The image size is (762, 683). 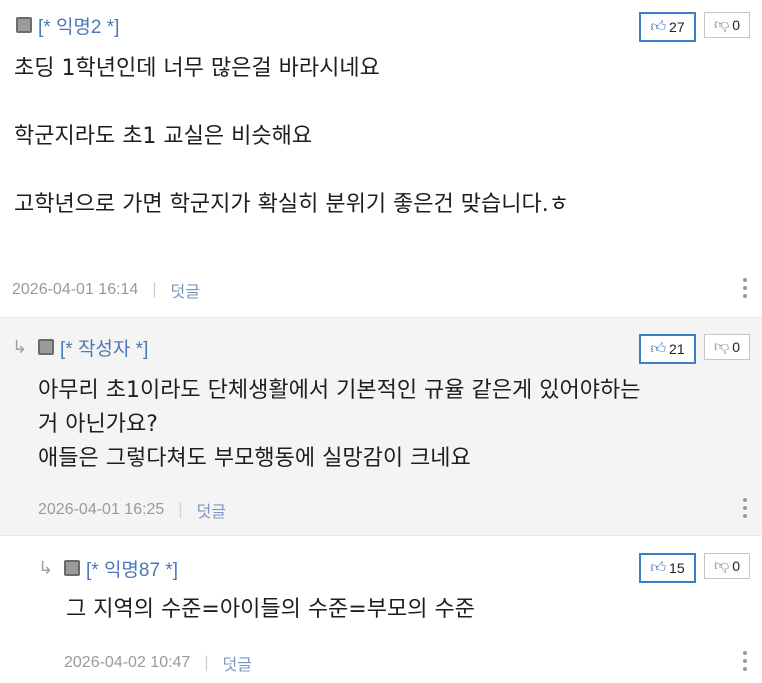 I want to click on vote-buttons: 👍︎ 15 👎︎ 0, so click(x=694, y=568).